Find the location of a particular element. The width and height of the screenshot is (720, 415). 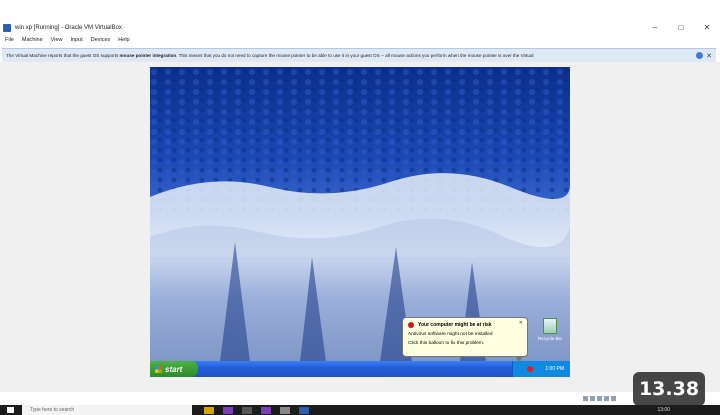

recycle-bin-graphic is located at coordinates (550, 326).